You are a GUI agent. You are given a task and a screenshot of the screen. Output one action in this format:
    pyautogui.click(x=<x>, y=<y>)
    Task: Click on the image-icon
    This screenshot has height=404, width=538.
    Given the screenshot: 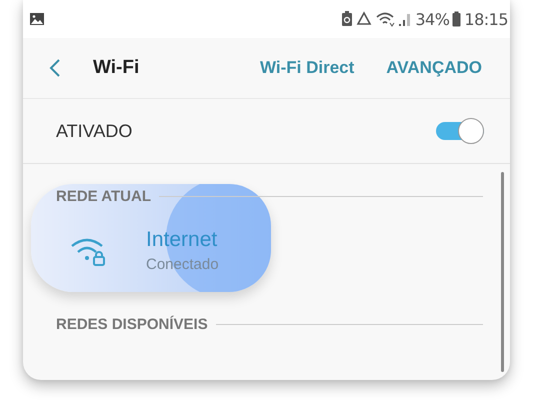 What is the action you would take?
    pyautogui.click(x=37, y=19)
    